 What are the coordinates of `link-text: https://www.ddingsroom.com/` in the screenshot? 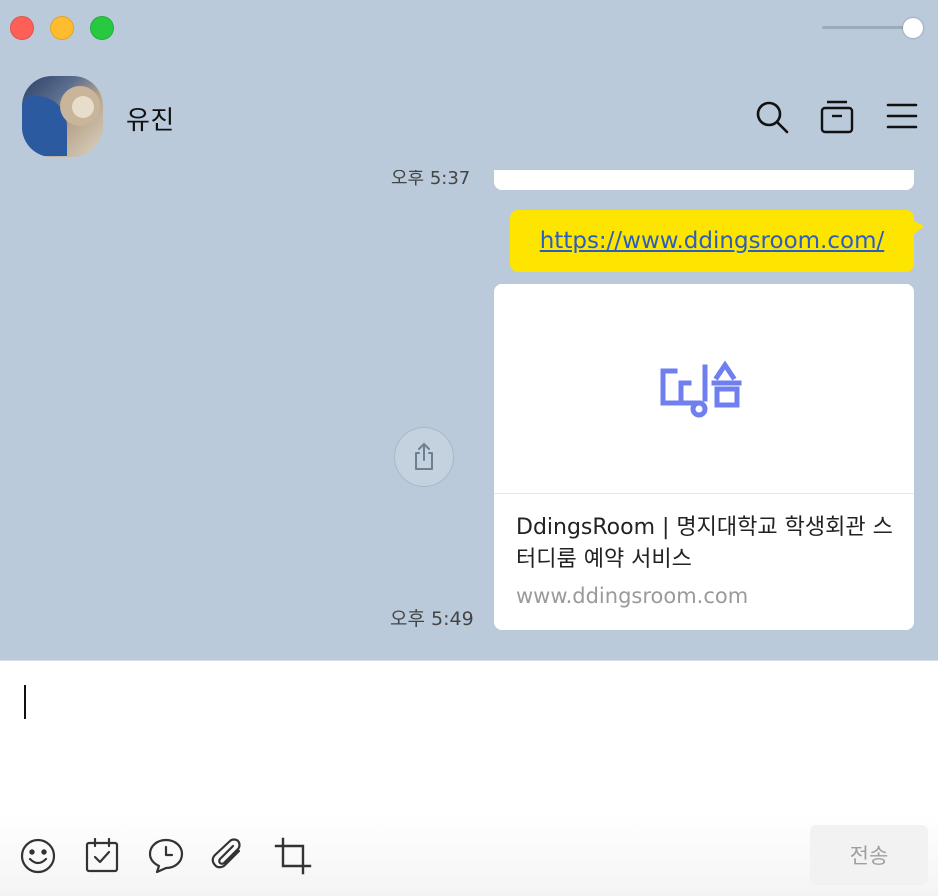 It's located at (712, 241).